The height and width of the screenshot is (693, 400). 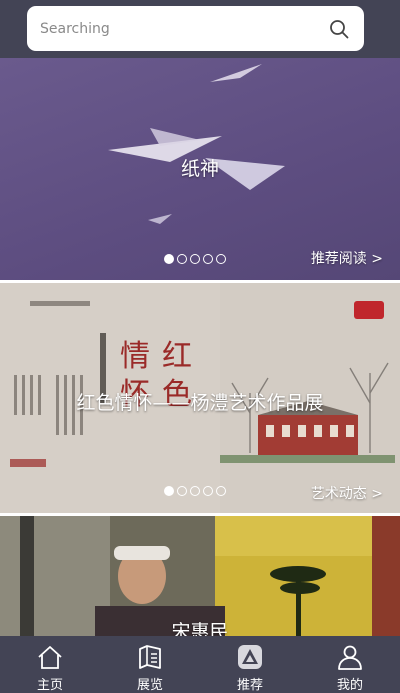 I want to click on tab-exhibitions: 展览, so click(x=150, y=664).